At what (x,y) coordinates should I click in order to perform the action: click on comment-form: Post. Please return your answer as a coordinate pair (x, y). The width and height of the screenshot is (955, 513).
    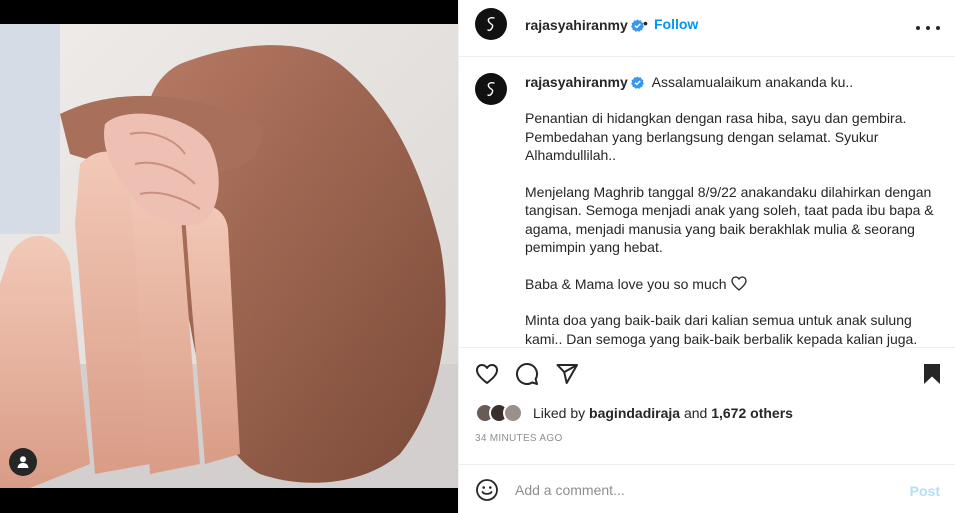
    Looking at the image, I should click on (707, 488).